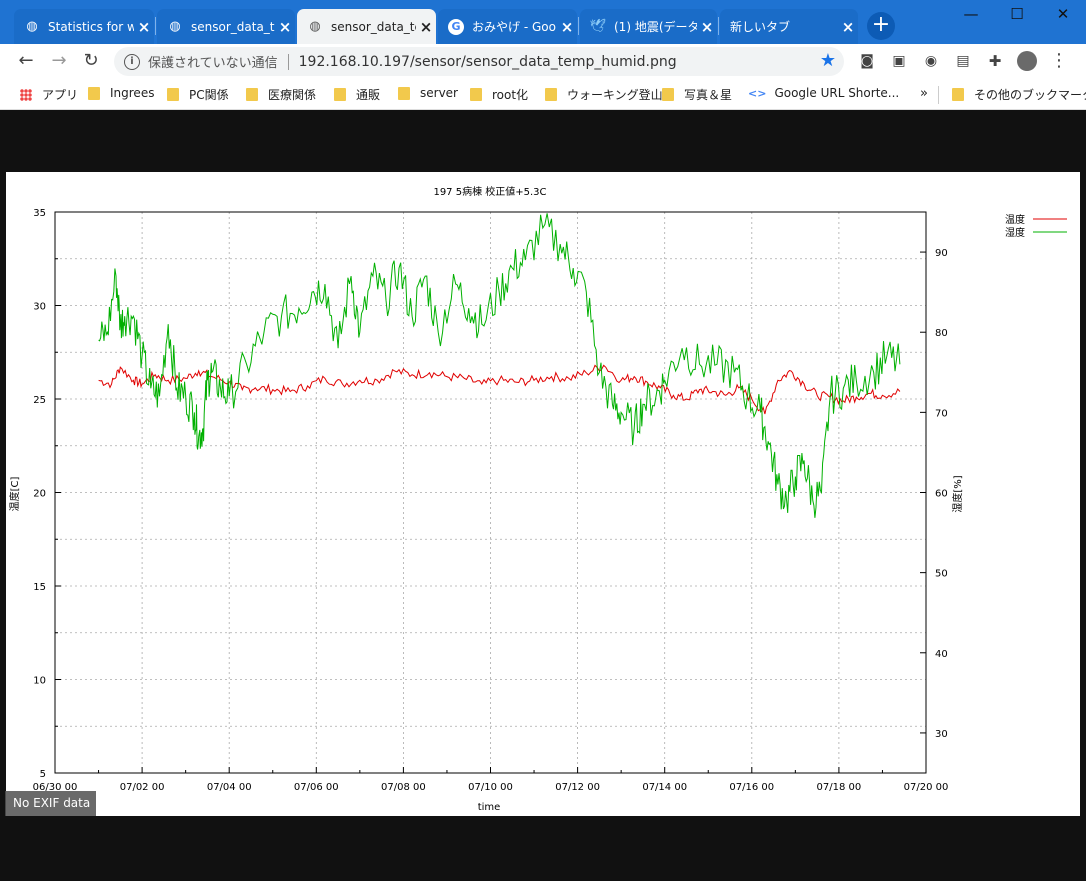 The height and width of the screenshot is (881, 1086). What do you see at coordinates (995, 61) in the screenshot?
I see `extensions-puzzle-icon: ✚` at bounding box center [995, 61].